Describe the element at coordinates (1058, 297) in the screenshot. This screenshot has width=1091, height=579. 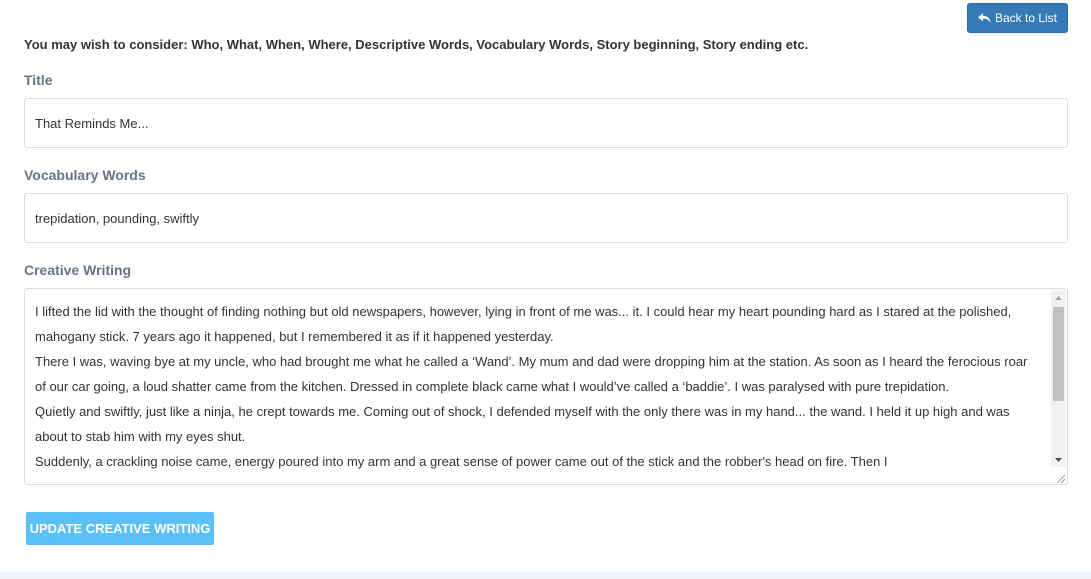
I see `scroll-up-arrow-icon` at that location.